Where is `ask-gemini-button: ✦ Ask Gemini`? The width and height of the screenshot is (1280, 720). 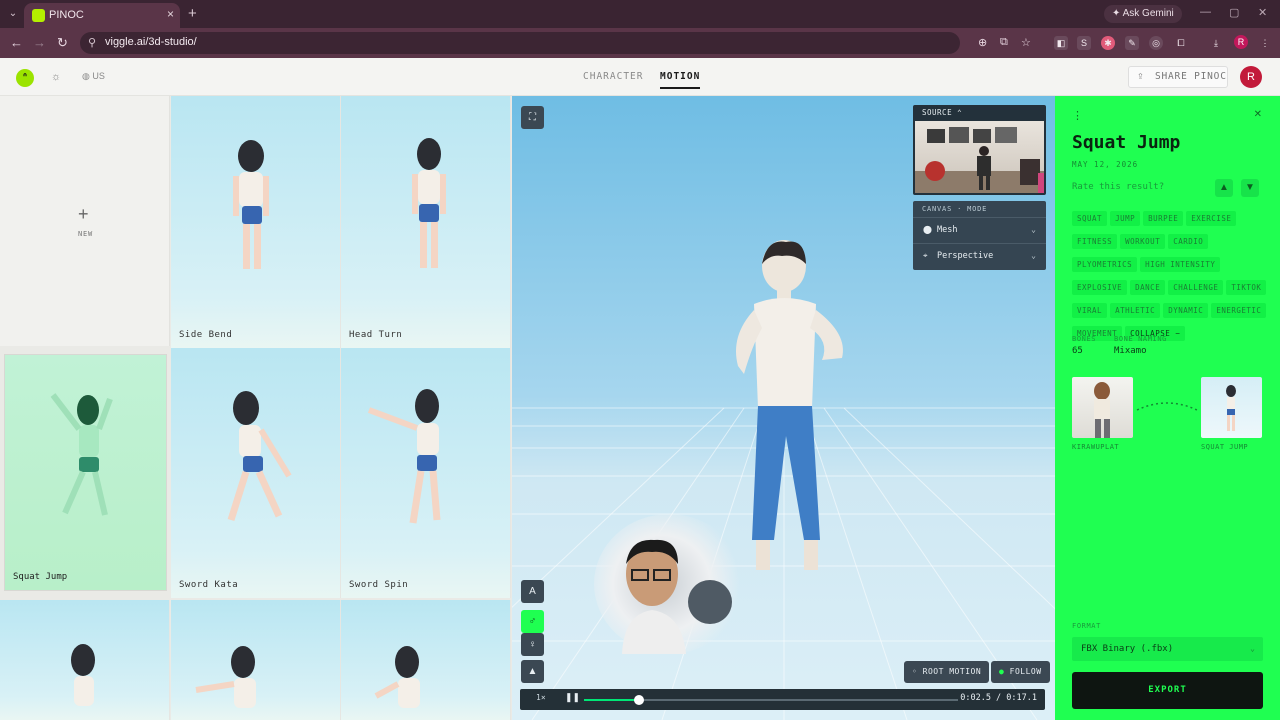 ask-gemini-button: ✦ Ask Gemini is located at coordinates (1143, 14).